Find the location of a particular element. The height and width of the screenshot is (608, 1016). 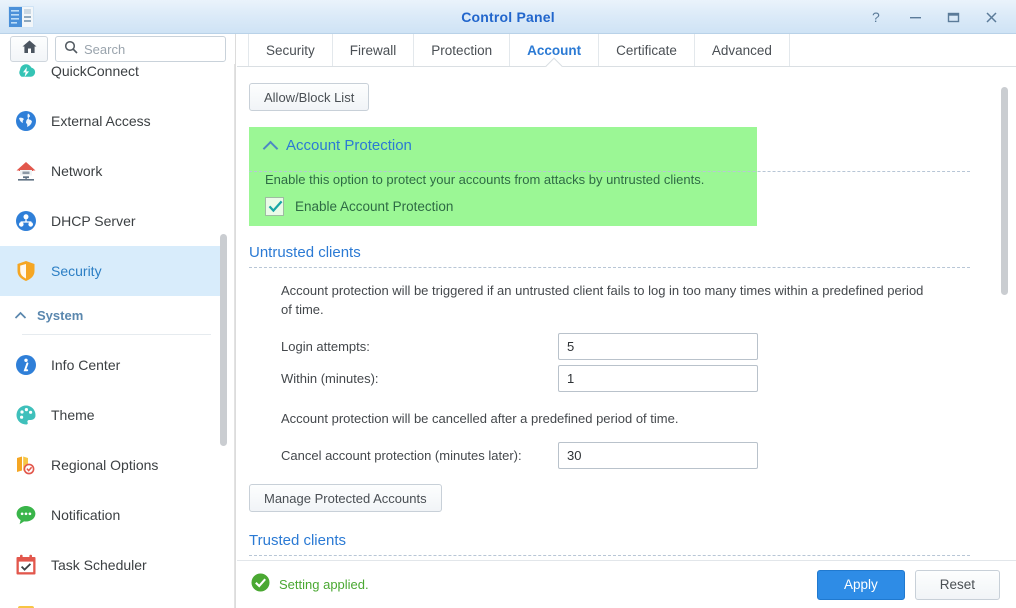

search-input: Search is located at coordinates (140, 49).